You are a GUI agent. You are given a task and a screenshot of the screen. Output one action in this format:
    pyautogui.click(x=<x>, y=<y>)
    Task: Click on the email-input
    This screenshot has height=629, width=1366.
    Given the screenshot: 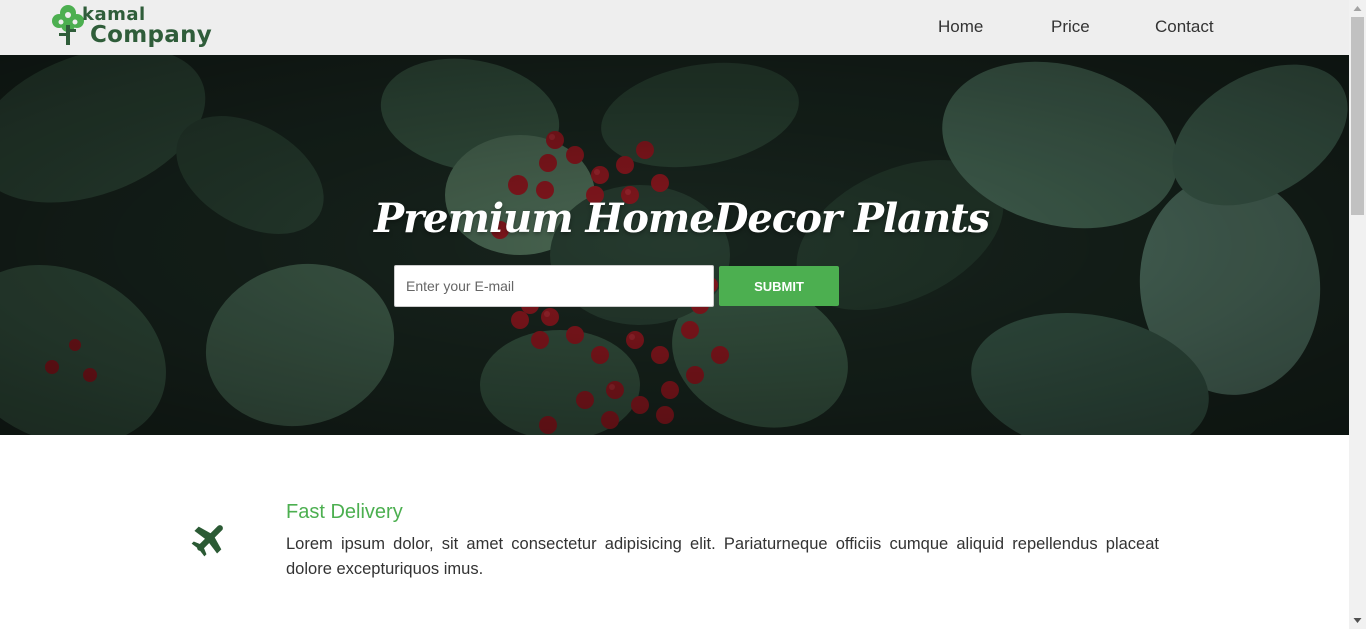 What is the action you would take?
    pyautogui.click(x=554, y=286)
    